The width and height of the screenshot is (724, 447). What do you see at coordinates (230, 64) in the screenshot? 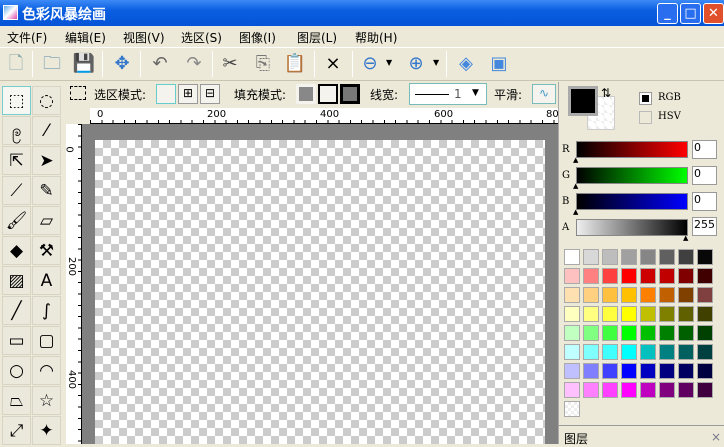
I see `cut-icon: ✂` at bounding box center [230, 64].